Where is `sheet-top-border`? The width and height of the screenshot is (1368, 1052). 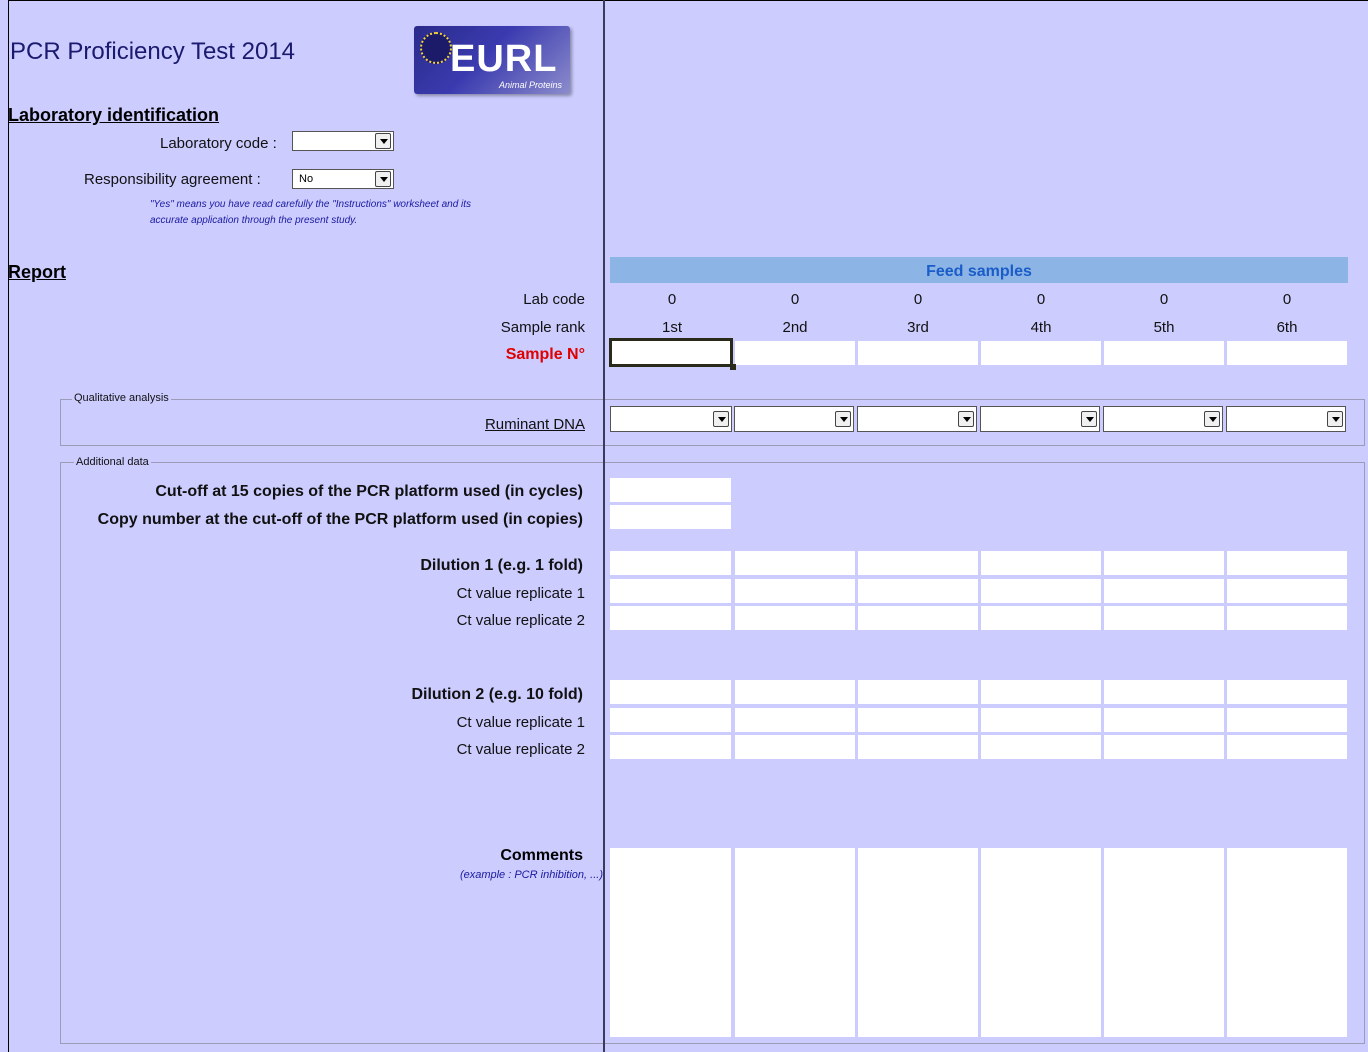
sheet-top-border is located at coordinates (688, 0).